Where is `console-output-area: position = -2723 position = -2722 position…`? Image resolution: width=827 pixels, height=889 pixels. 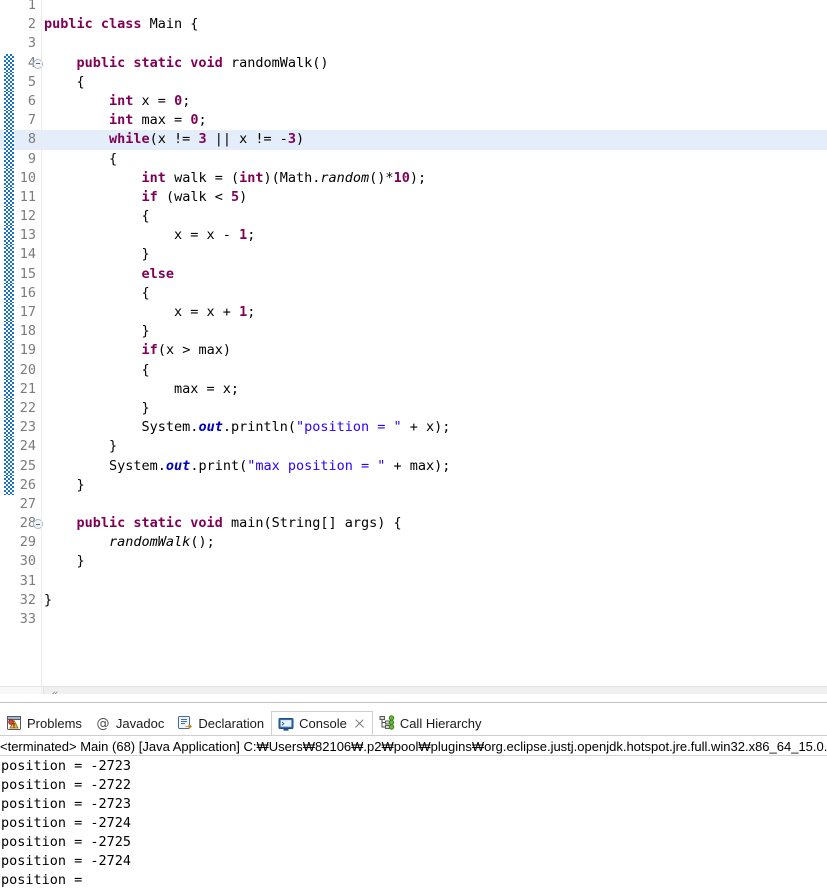
console-output-area: position = -2723 position = -2722 position… is located at coordinates (413, 823).